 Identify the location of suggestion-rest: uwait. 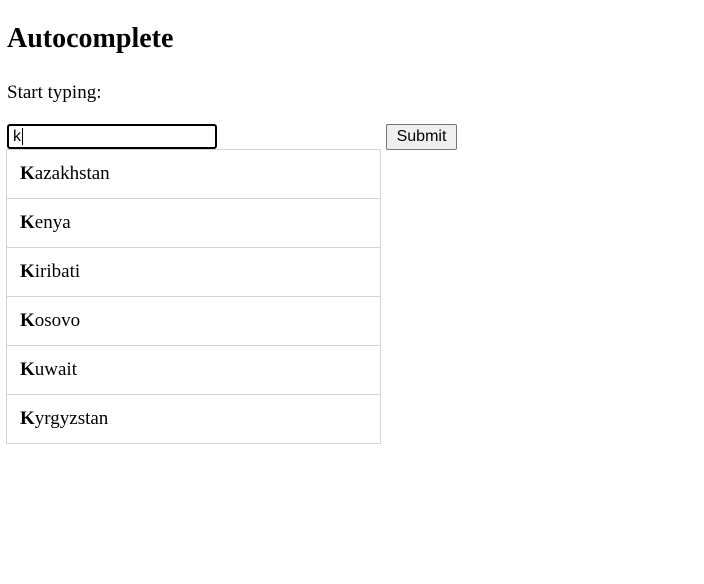
(55, 369).